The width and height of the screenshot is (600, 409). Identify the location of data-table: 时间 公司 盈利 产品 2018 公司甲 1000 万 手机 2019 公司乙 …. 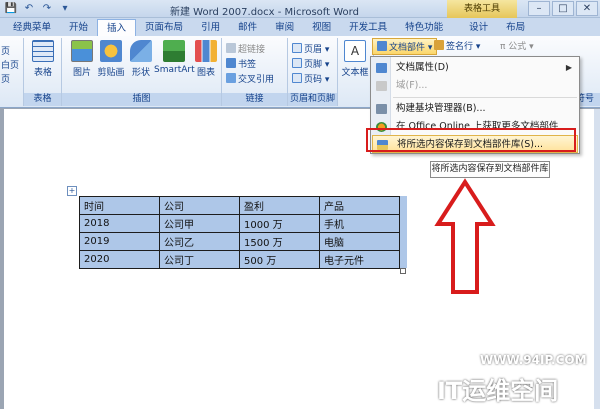
(239, 232).